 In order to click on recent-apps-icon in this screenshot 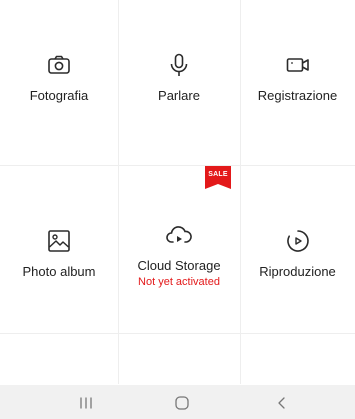, I will do `click(86, 403)`.